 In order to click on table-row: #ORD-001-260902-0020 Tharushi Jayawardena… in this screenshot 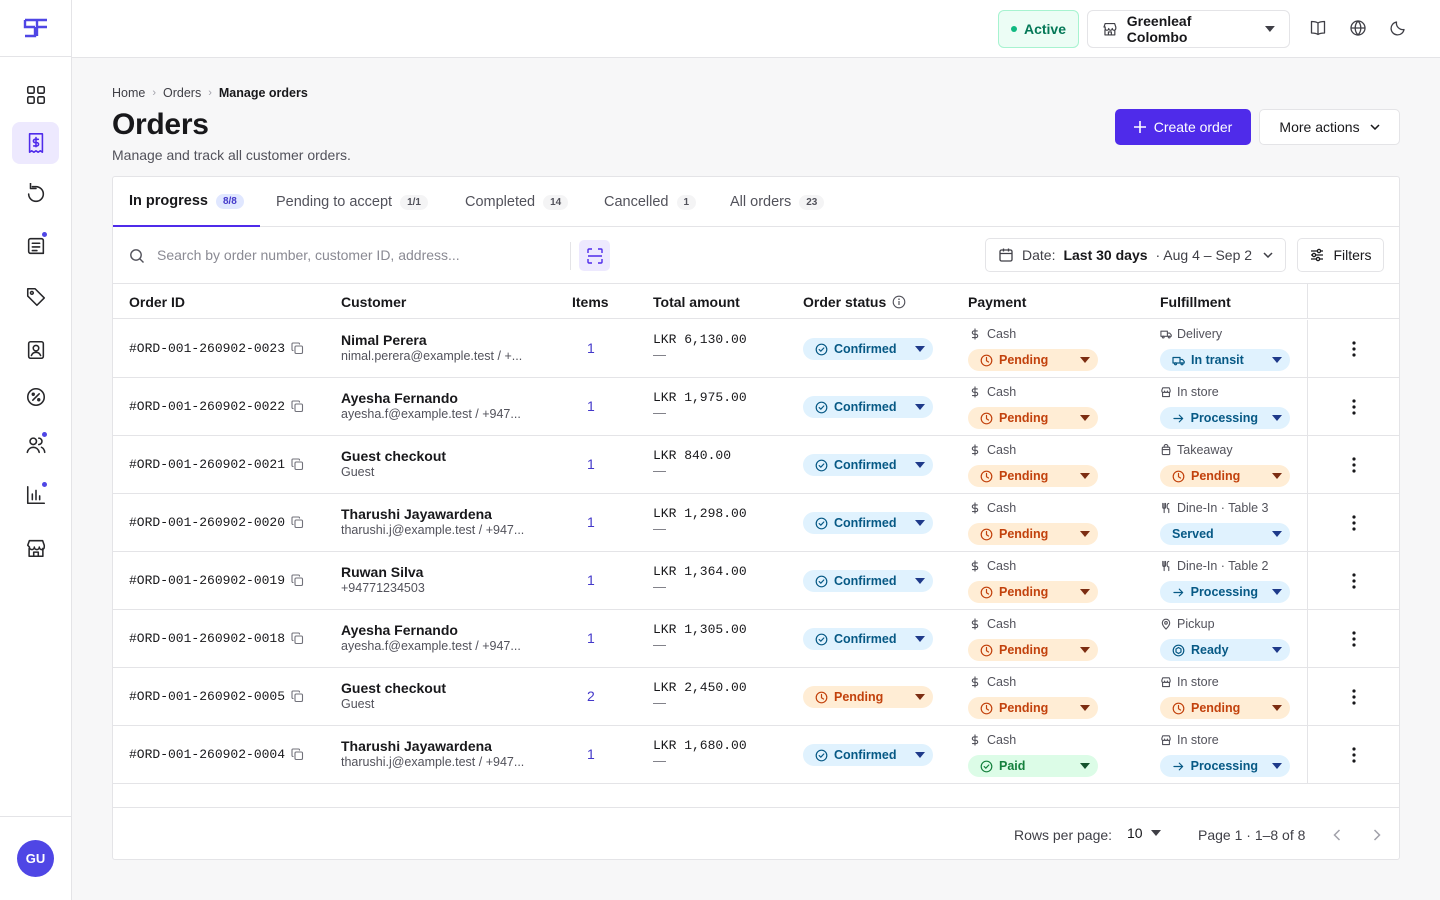, I will do `click(756, 523)`.